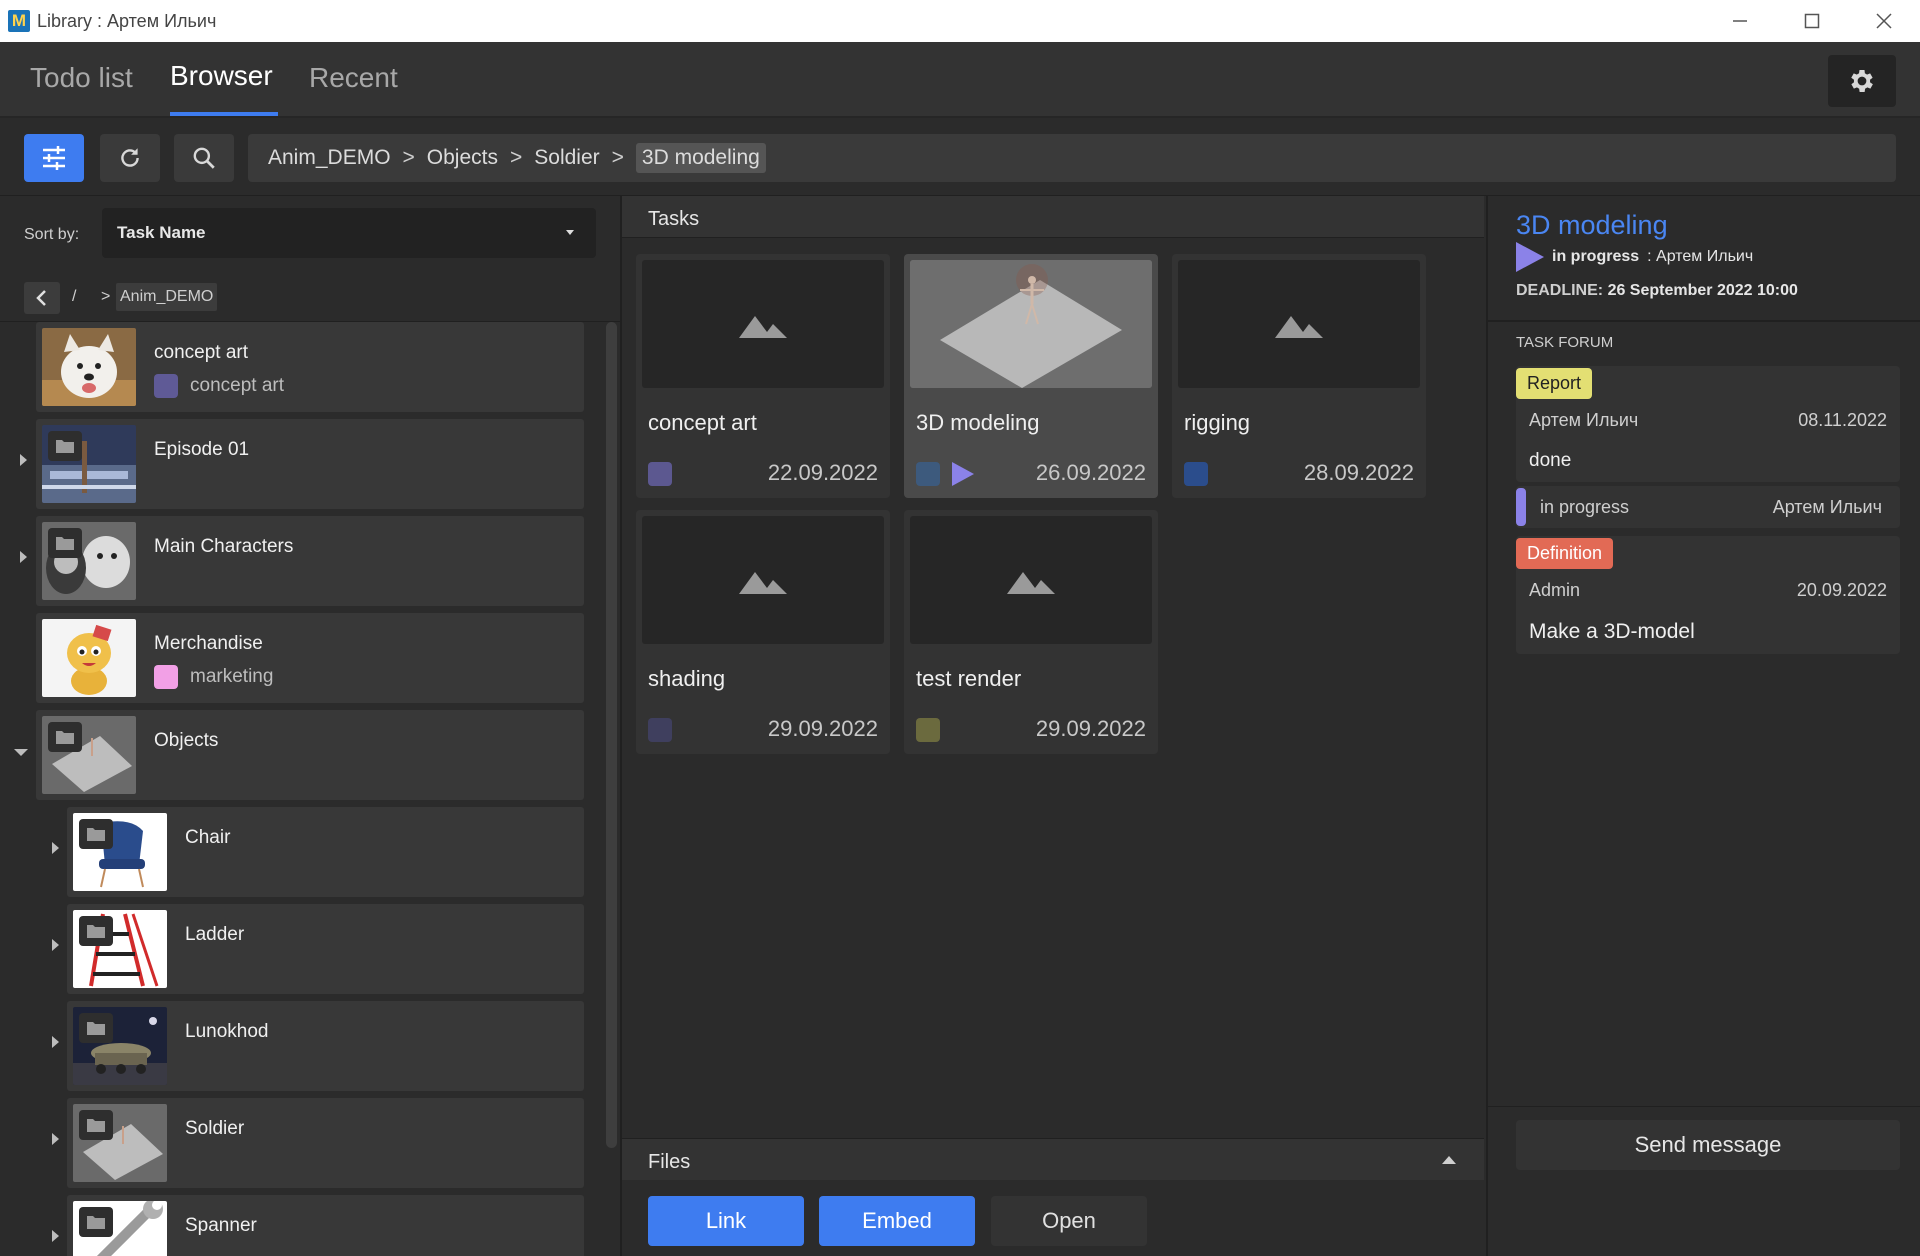 This screenshot has width=1920, height=1256. What do you see at coordinates (74, 297) in the screenshot?
I see `nav-root: /` at bounding box center [74, 297].